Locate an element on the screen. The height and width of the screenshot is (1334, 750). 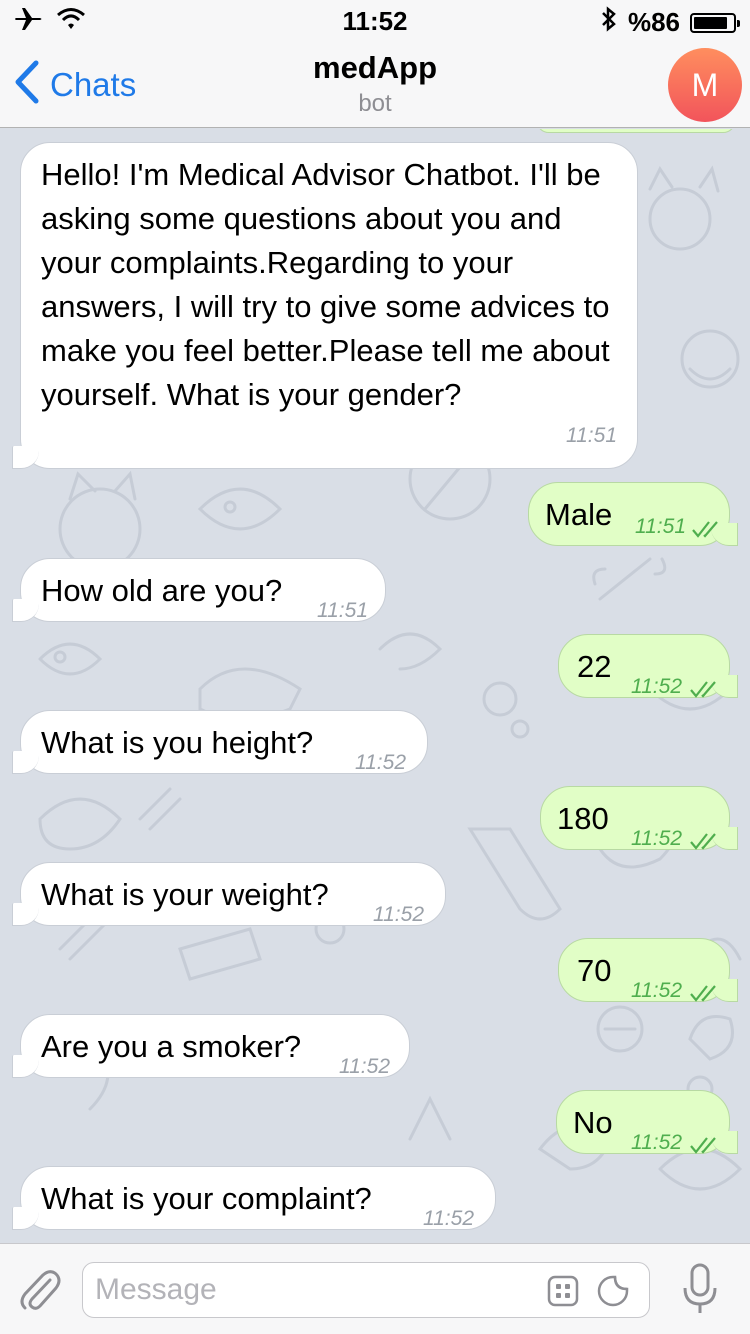
sticker-icon is located at coordinates (613, 1293).